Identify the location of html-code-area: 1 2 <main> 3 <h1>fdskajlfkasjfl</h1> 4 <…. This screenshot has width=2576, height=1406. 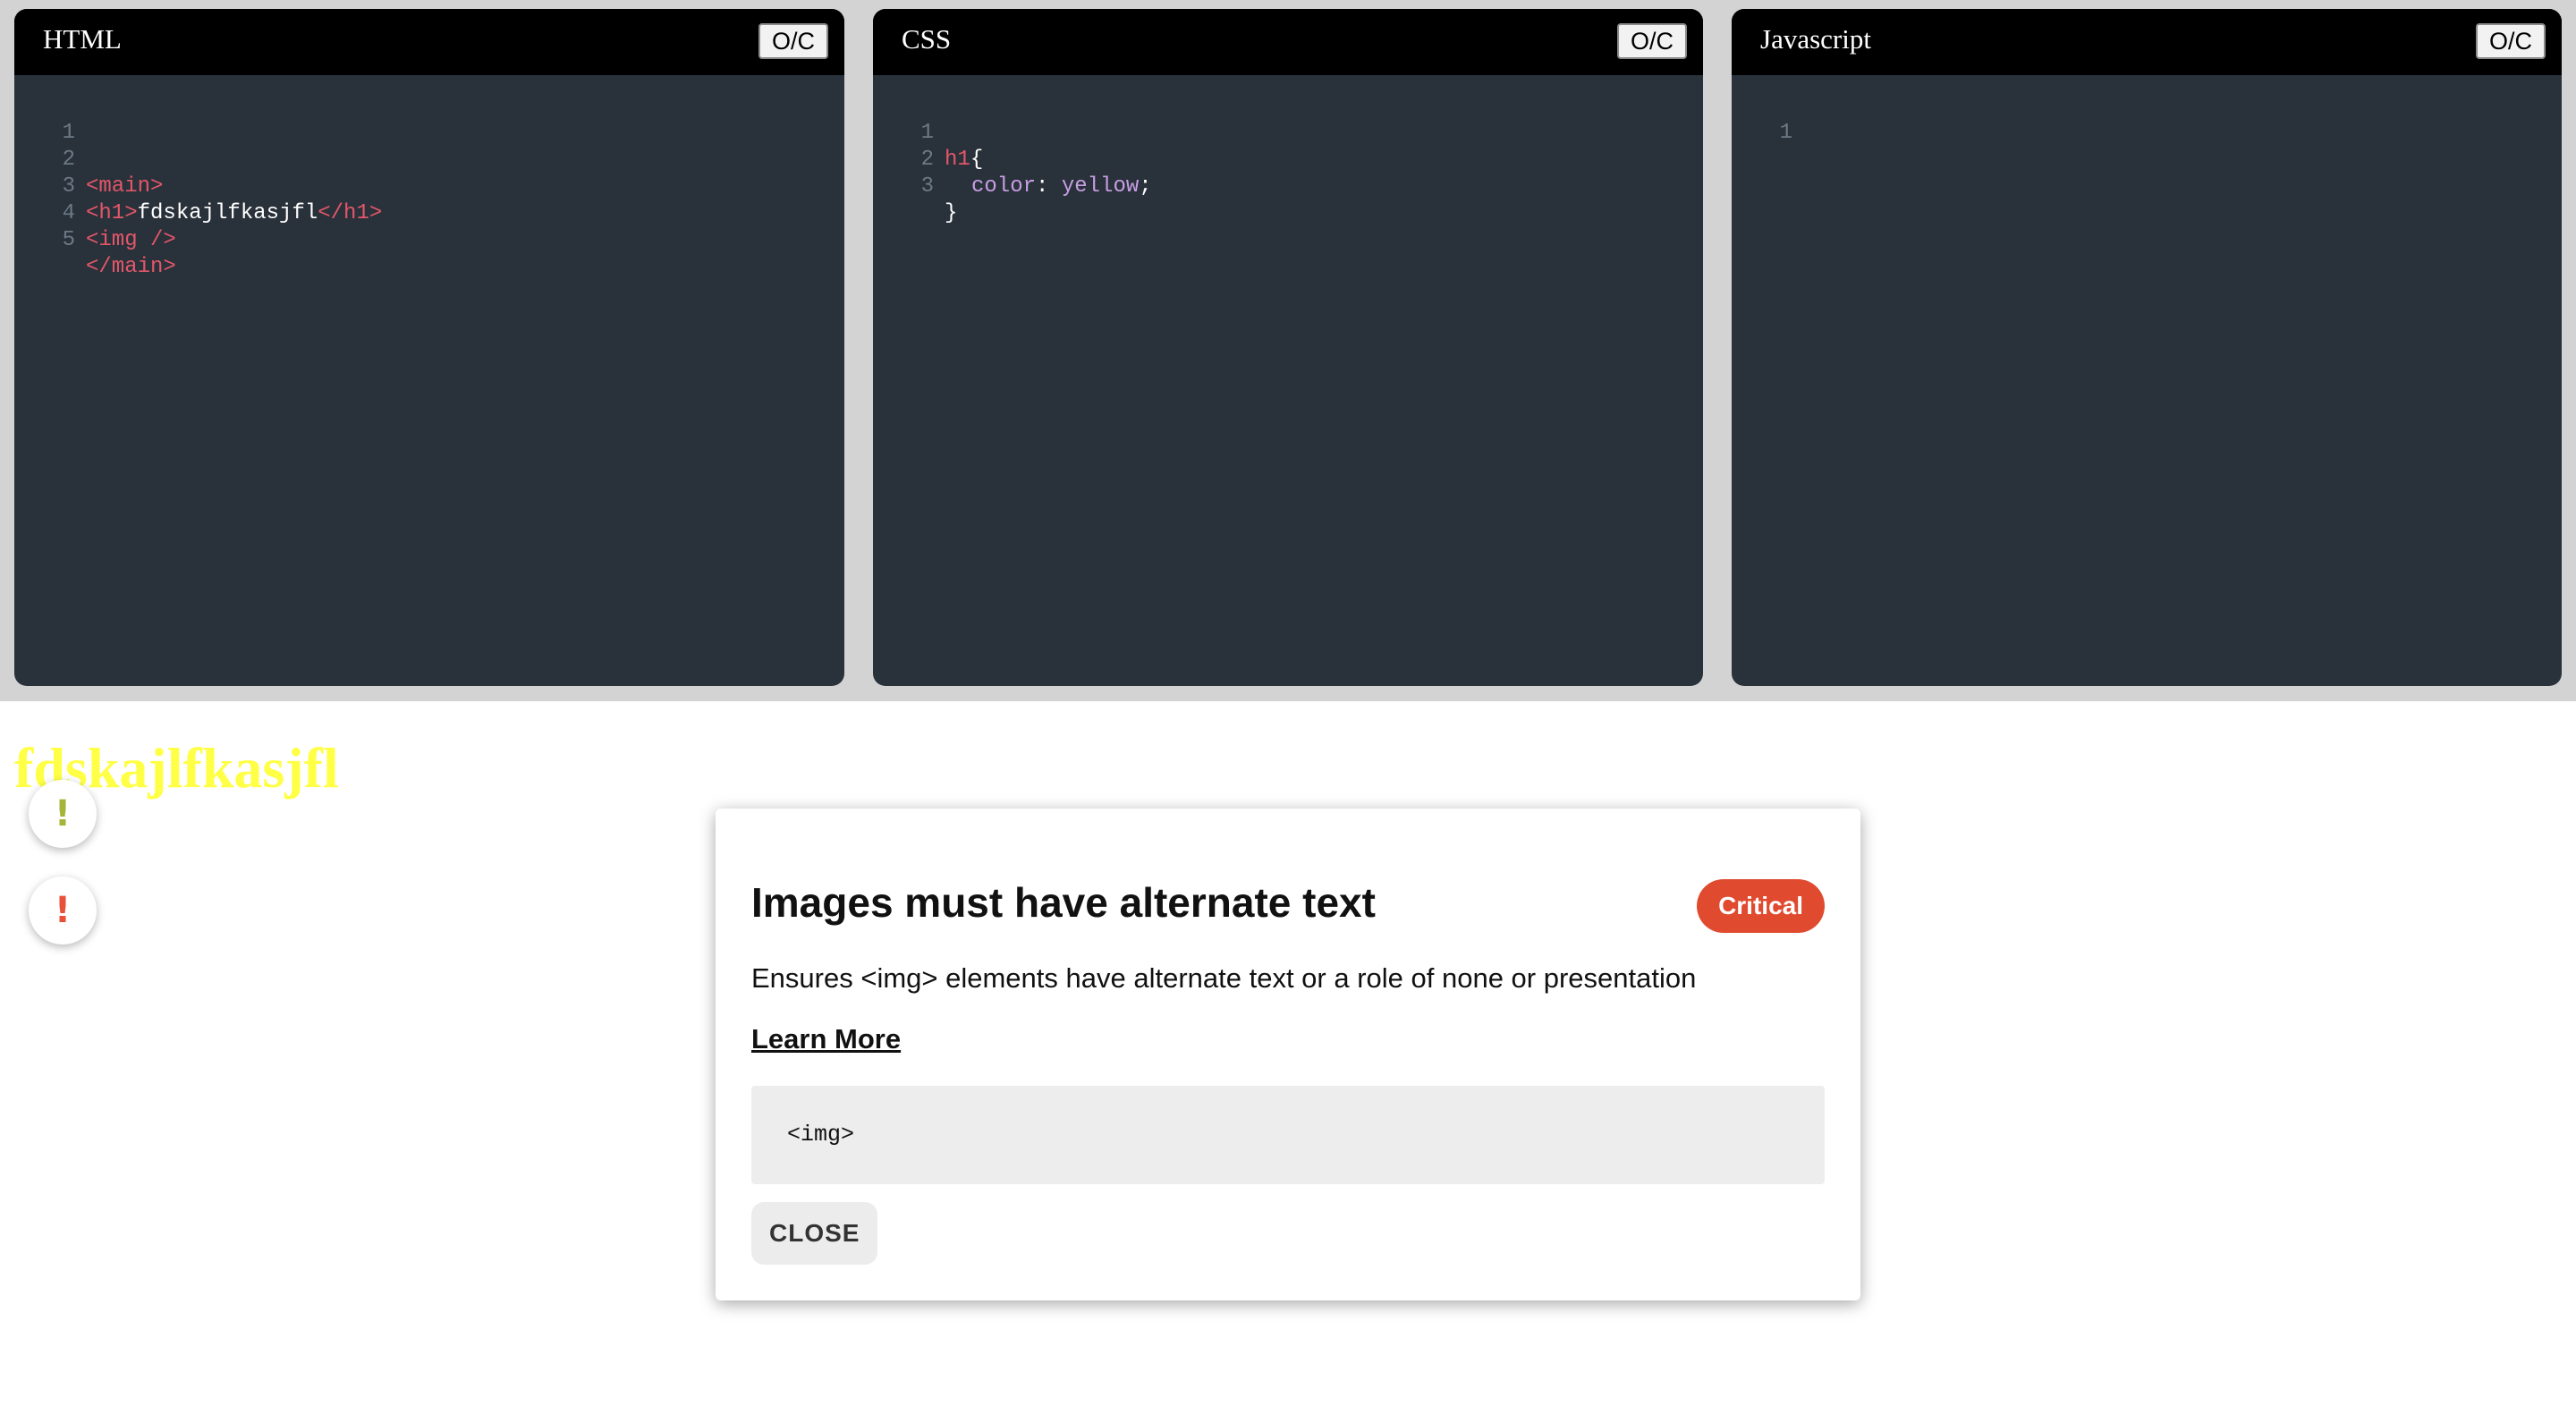
(429, 186).